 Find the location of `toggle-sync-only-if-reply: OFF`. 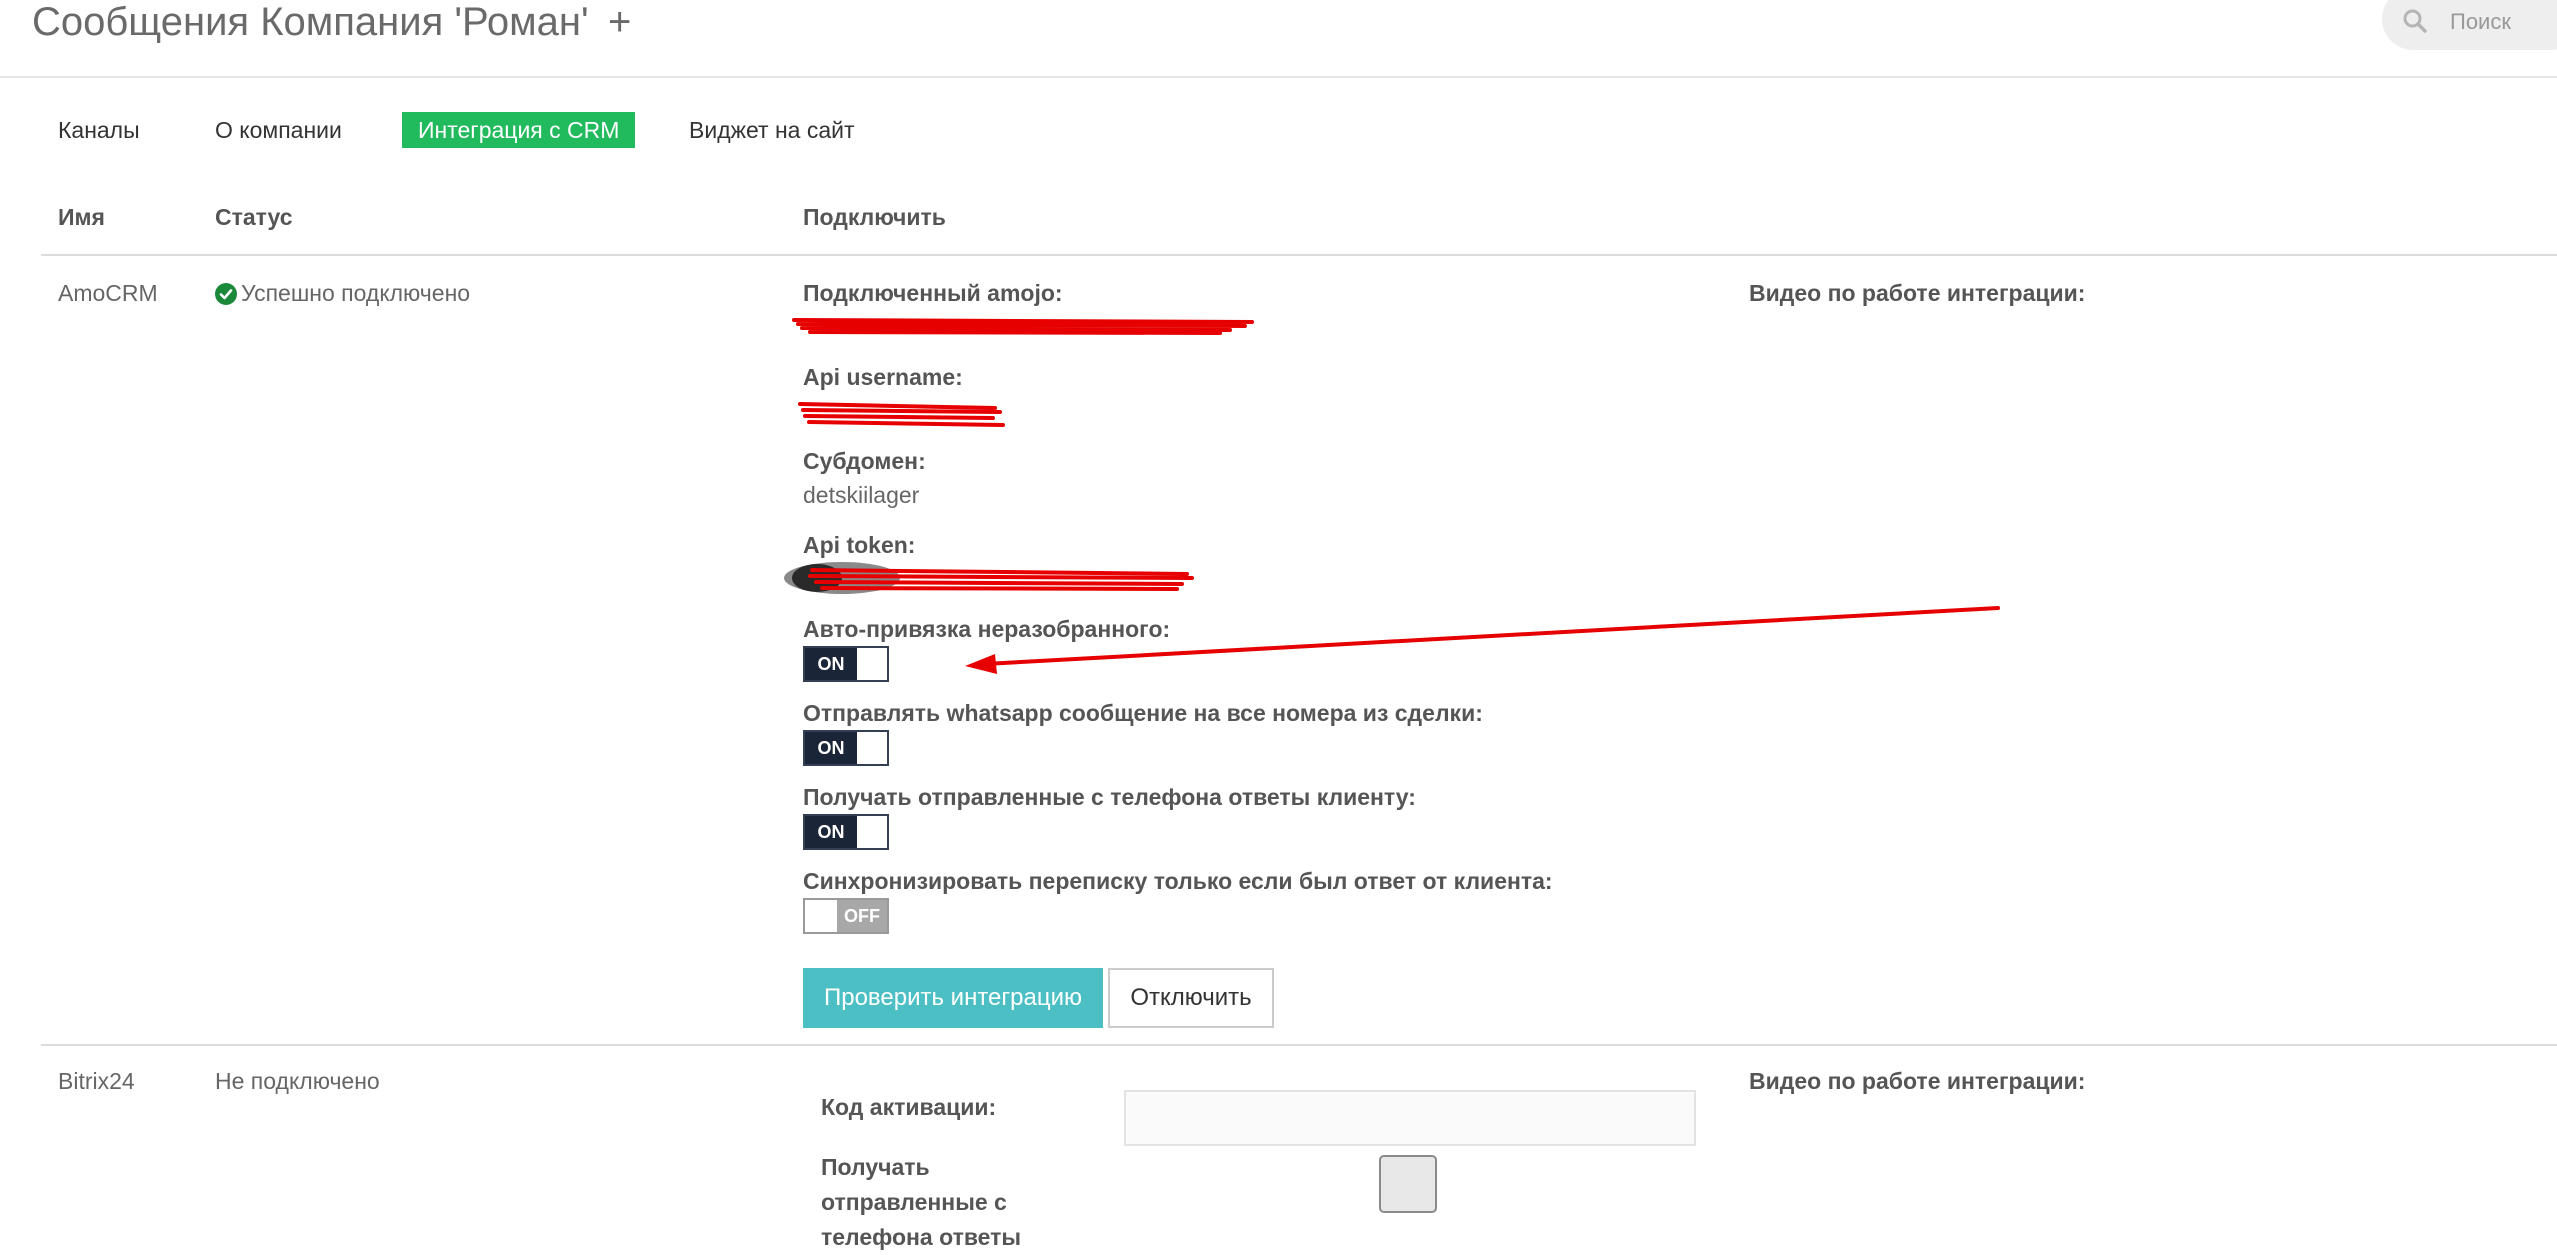

toggle-sync-only-if-reply: OFF is located at coordinates (846, 916).